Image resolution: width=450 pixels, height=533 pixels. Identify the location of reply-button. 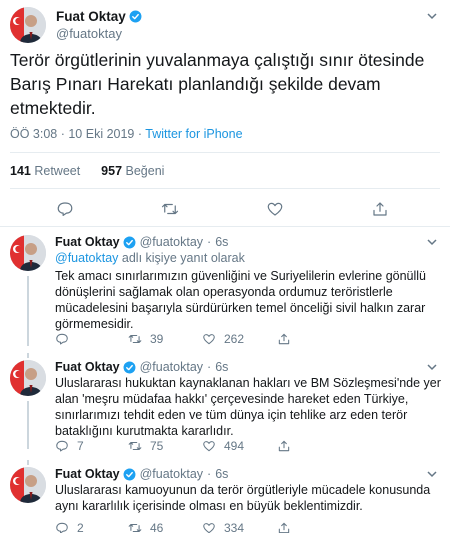
(66, 339).